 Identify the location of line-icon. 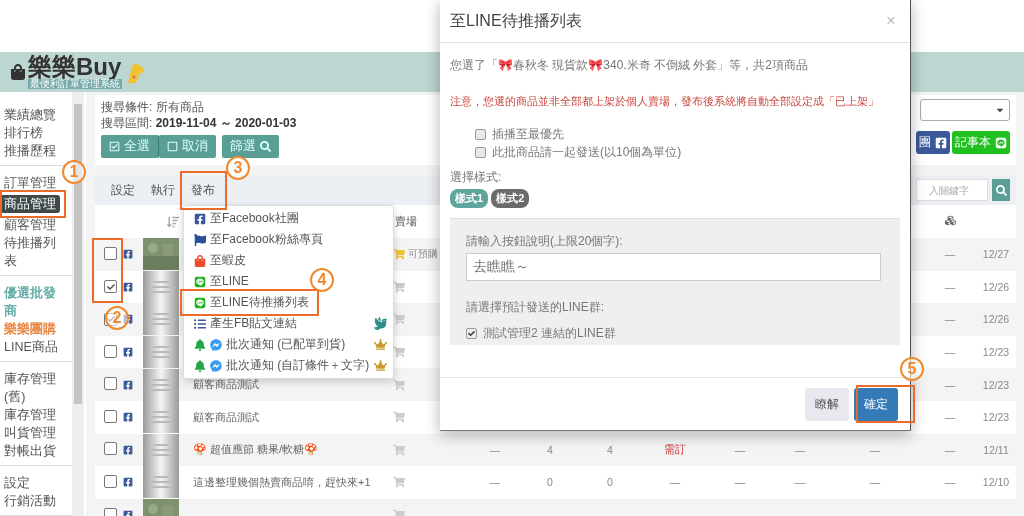
(1001, 142).